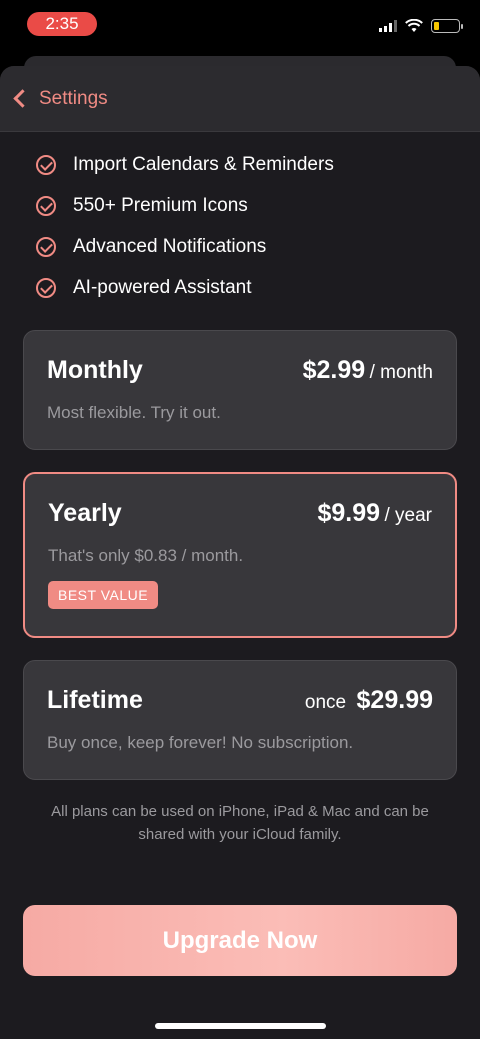 This screenshot has width=480, height=1039. I want to click on wifi-icon, so click(414, 25).